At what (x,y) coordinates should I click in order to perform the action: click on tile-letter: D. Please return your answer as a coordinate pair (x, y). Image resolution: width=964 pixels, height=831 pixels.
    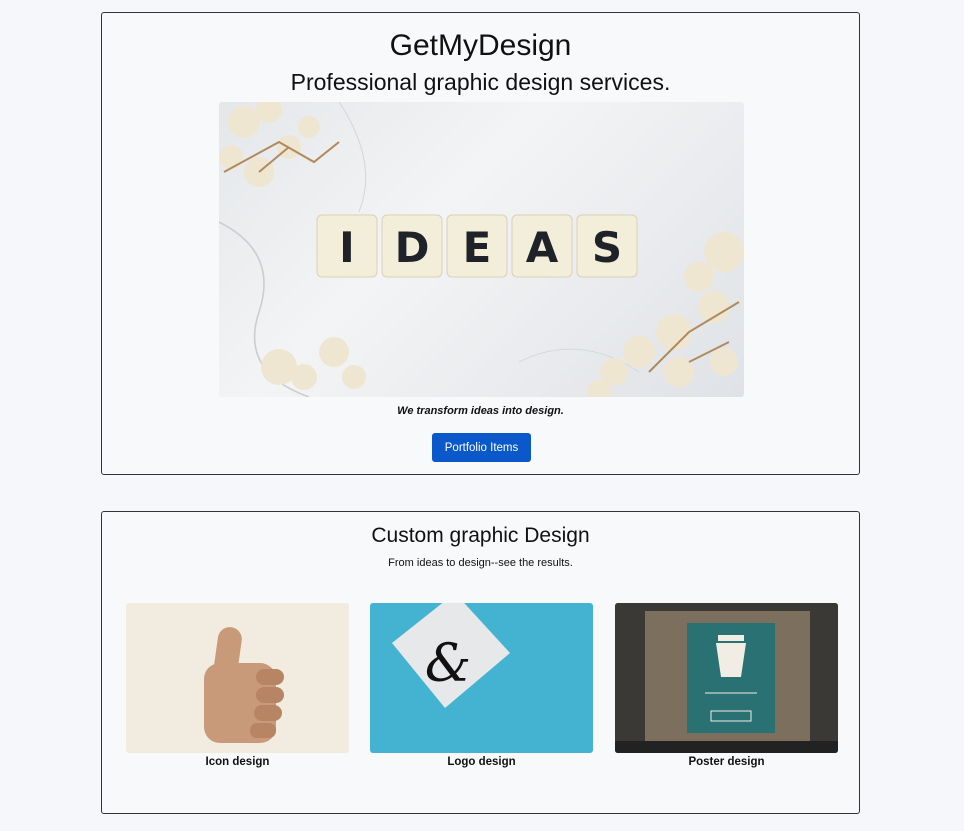
    Looking at the image, I should click on (412, 247).